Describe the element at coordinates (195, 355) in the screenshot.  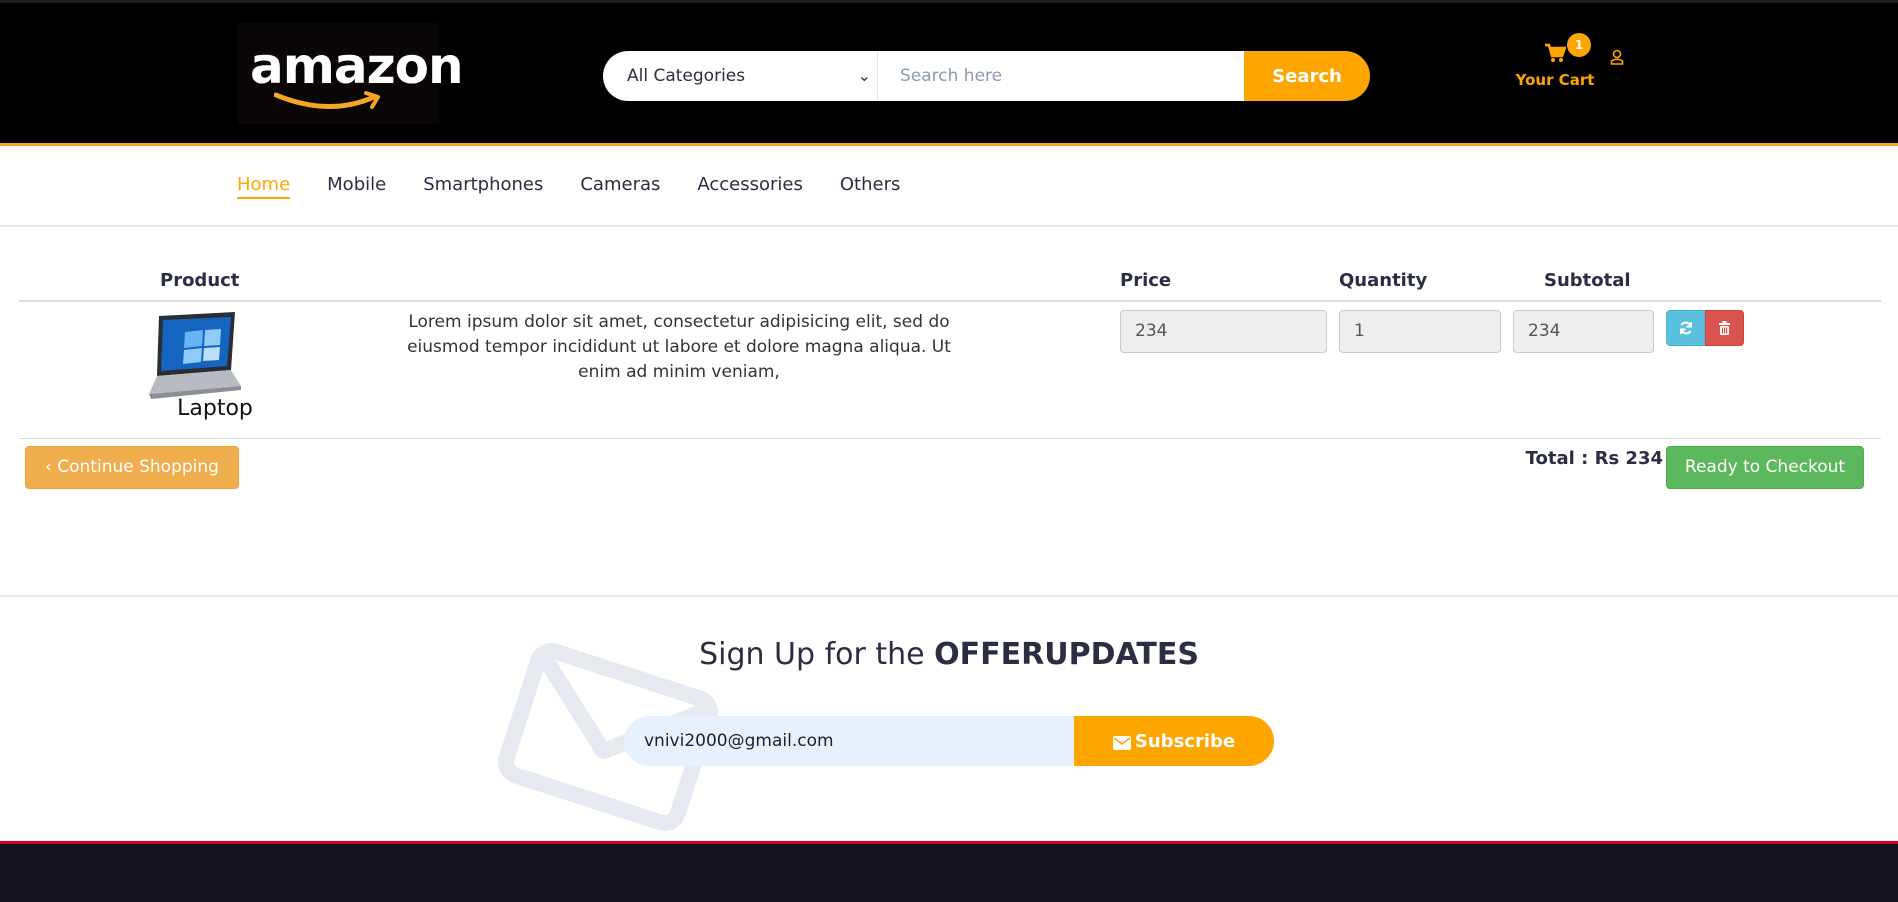
I see `product-image-laptop` at that location.